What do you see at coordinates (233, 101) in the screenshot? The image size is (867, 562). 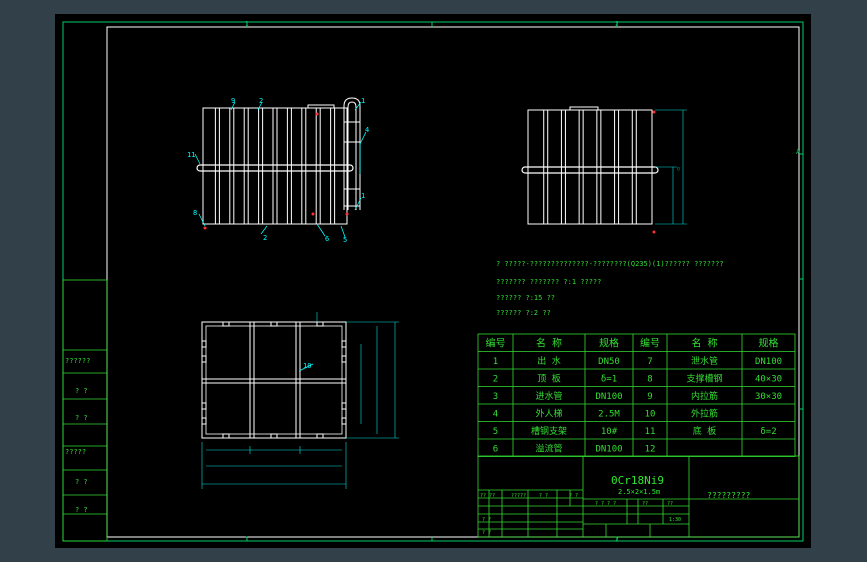 I see `callout-9: 9` at bounding box center [233, 101].